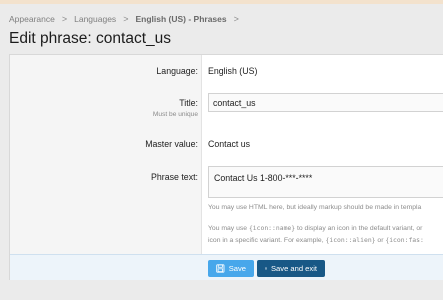  What do you see at coordinates (233, 71) in the screenshot?
I see `language-value: English (US)` at bounding box center [233, 71].